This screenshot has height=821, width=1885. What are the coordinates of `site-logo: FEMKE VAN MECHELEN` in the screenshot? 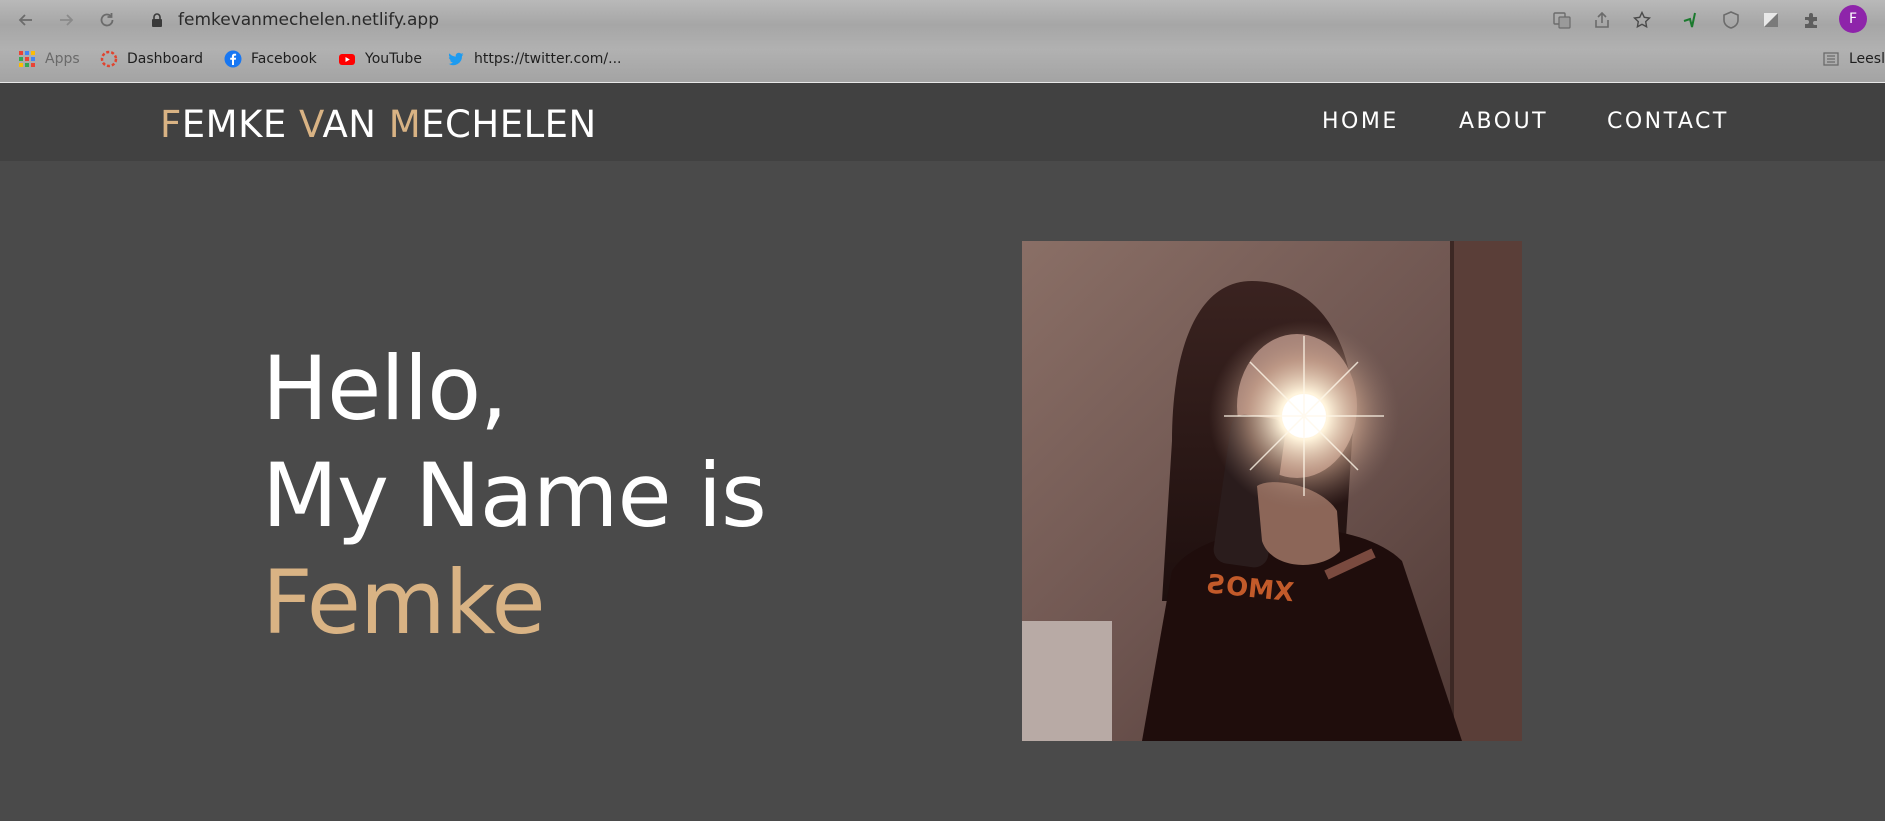 It's located at (378, 124).